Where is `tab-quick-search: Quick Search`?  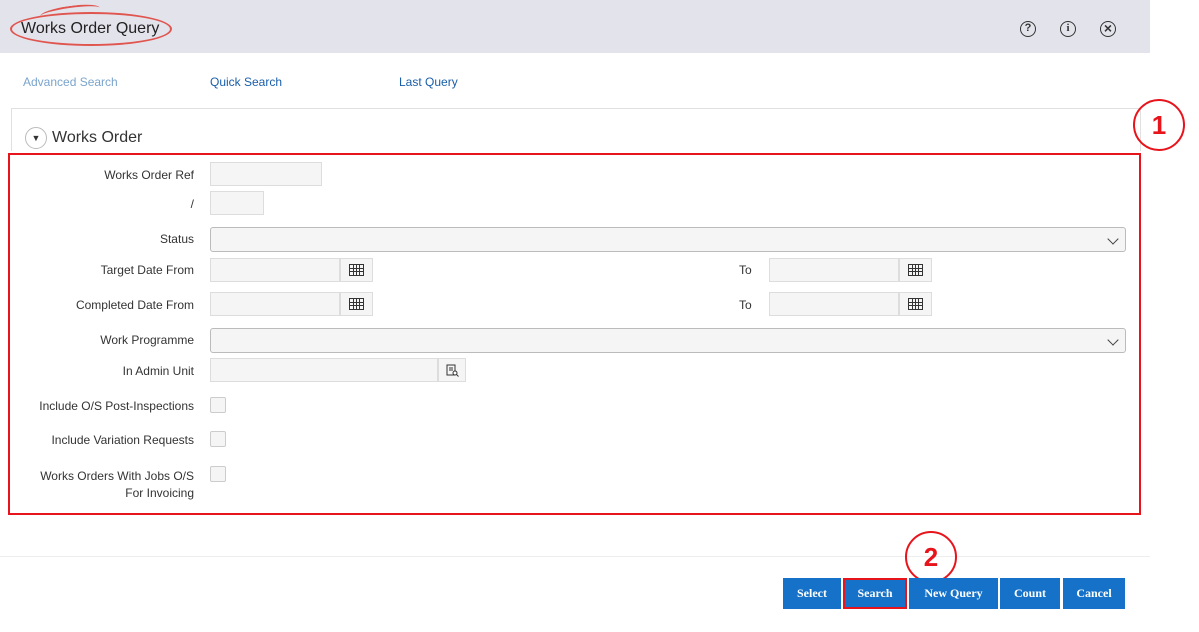 tab-quick-search: Quick Search is located at coordinates (246, 82).